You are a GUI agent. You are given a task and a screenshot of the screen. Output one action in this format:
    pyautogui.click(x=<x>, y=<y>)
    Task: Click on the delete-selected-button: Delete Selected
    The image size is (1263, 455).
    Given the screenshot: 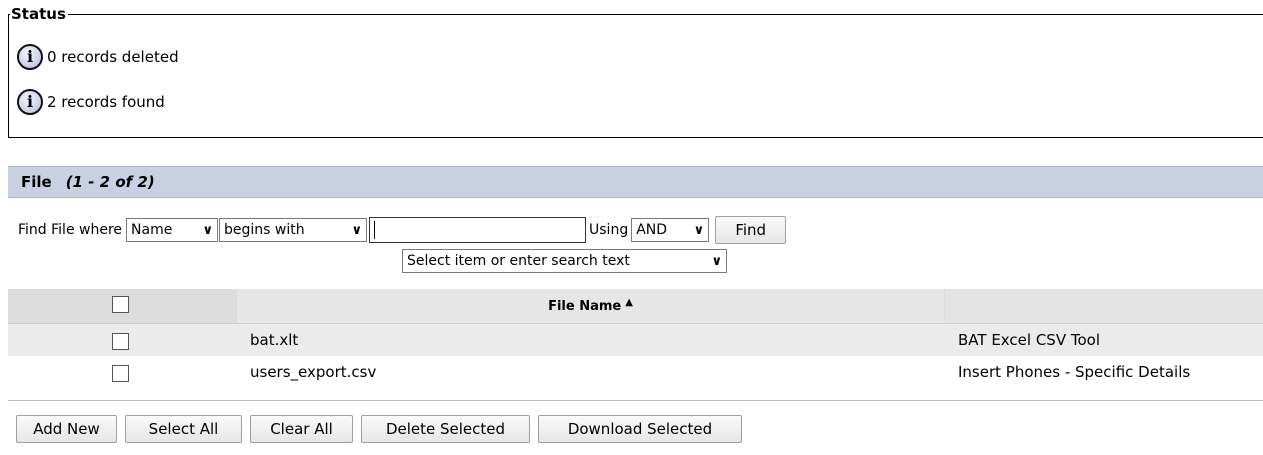 What is the action you would take?
    pyautogui.click(x=445, y=429)
    